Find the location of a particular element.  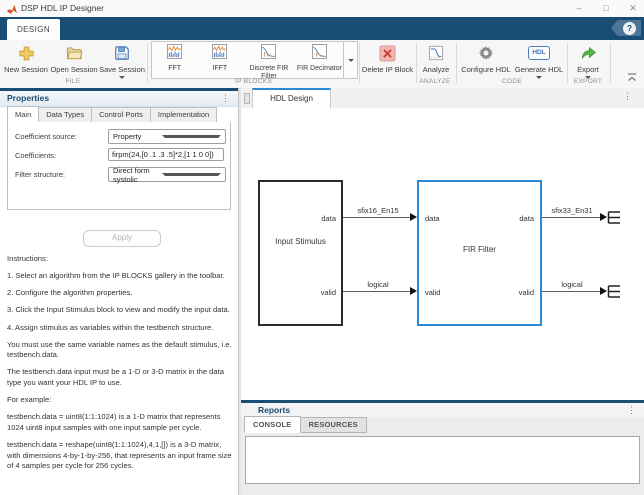

canvas-menu-icon: ⋮ is located at coordinates (627, 96).